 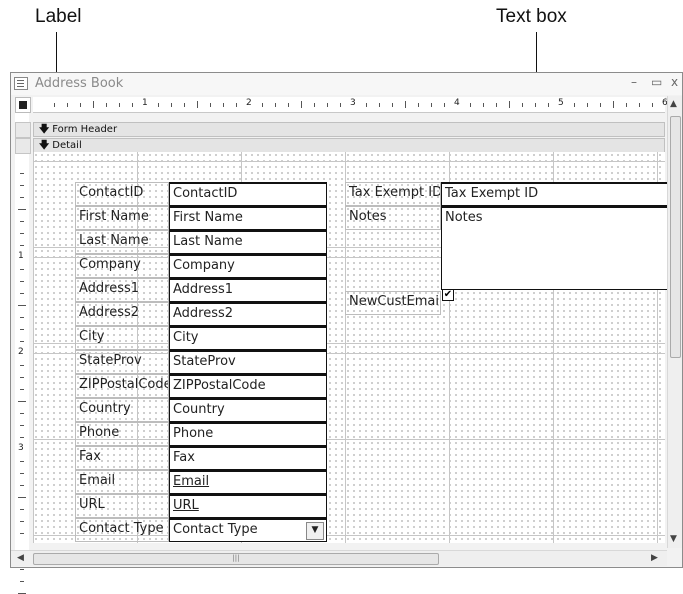 What do you see at coordinates (248, 410) in the screenshot?
I see `field-textbox: Country` at bounding box center [248, 410].